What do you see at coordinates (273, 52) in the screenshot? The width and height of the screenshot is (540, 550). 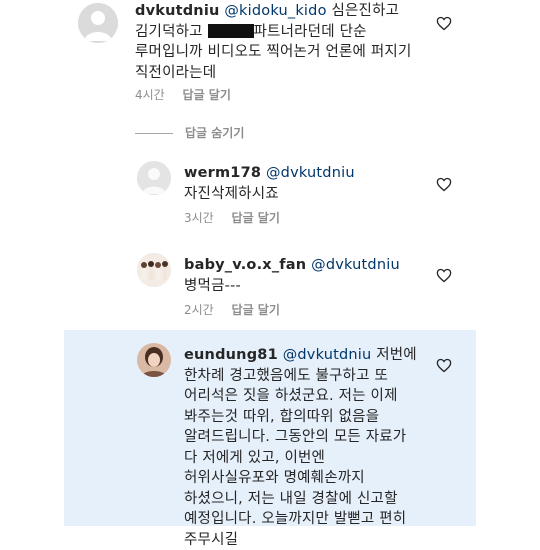 I see `comment-body: 루머입니까 비디오도 찍어논거 언론에 퍼지기` at bounding box center [273, 52].